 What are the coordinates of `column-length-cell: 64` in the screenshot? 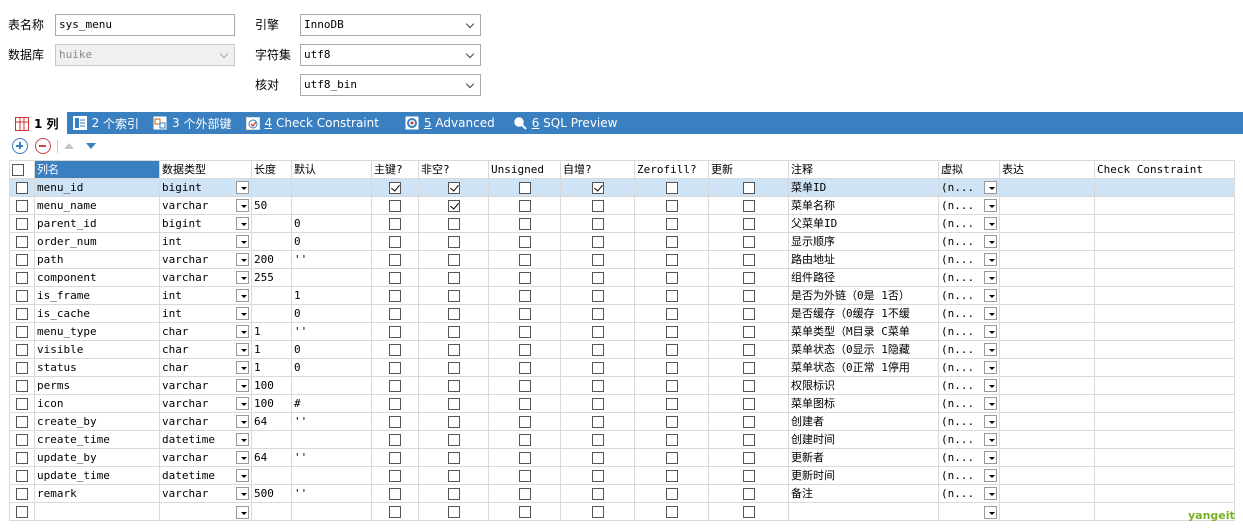 It's located at (271, 421).